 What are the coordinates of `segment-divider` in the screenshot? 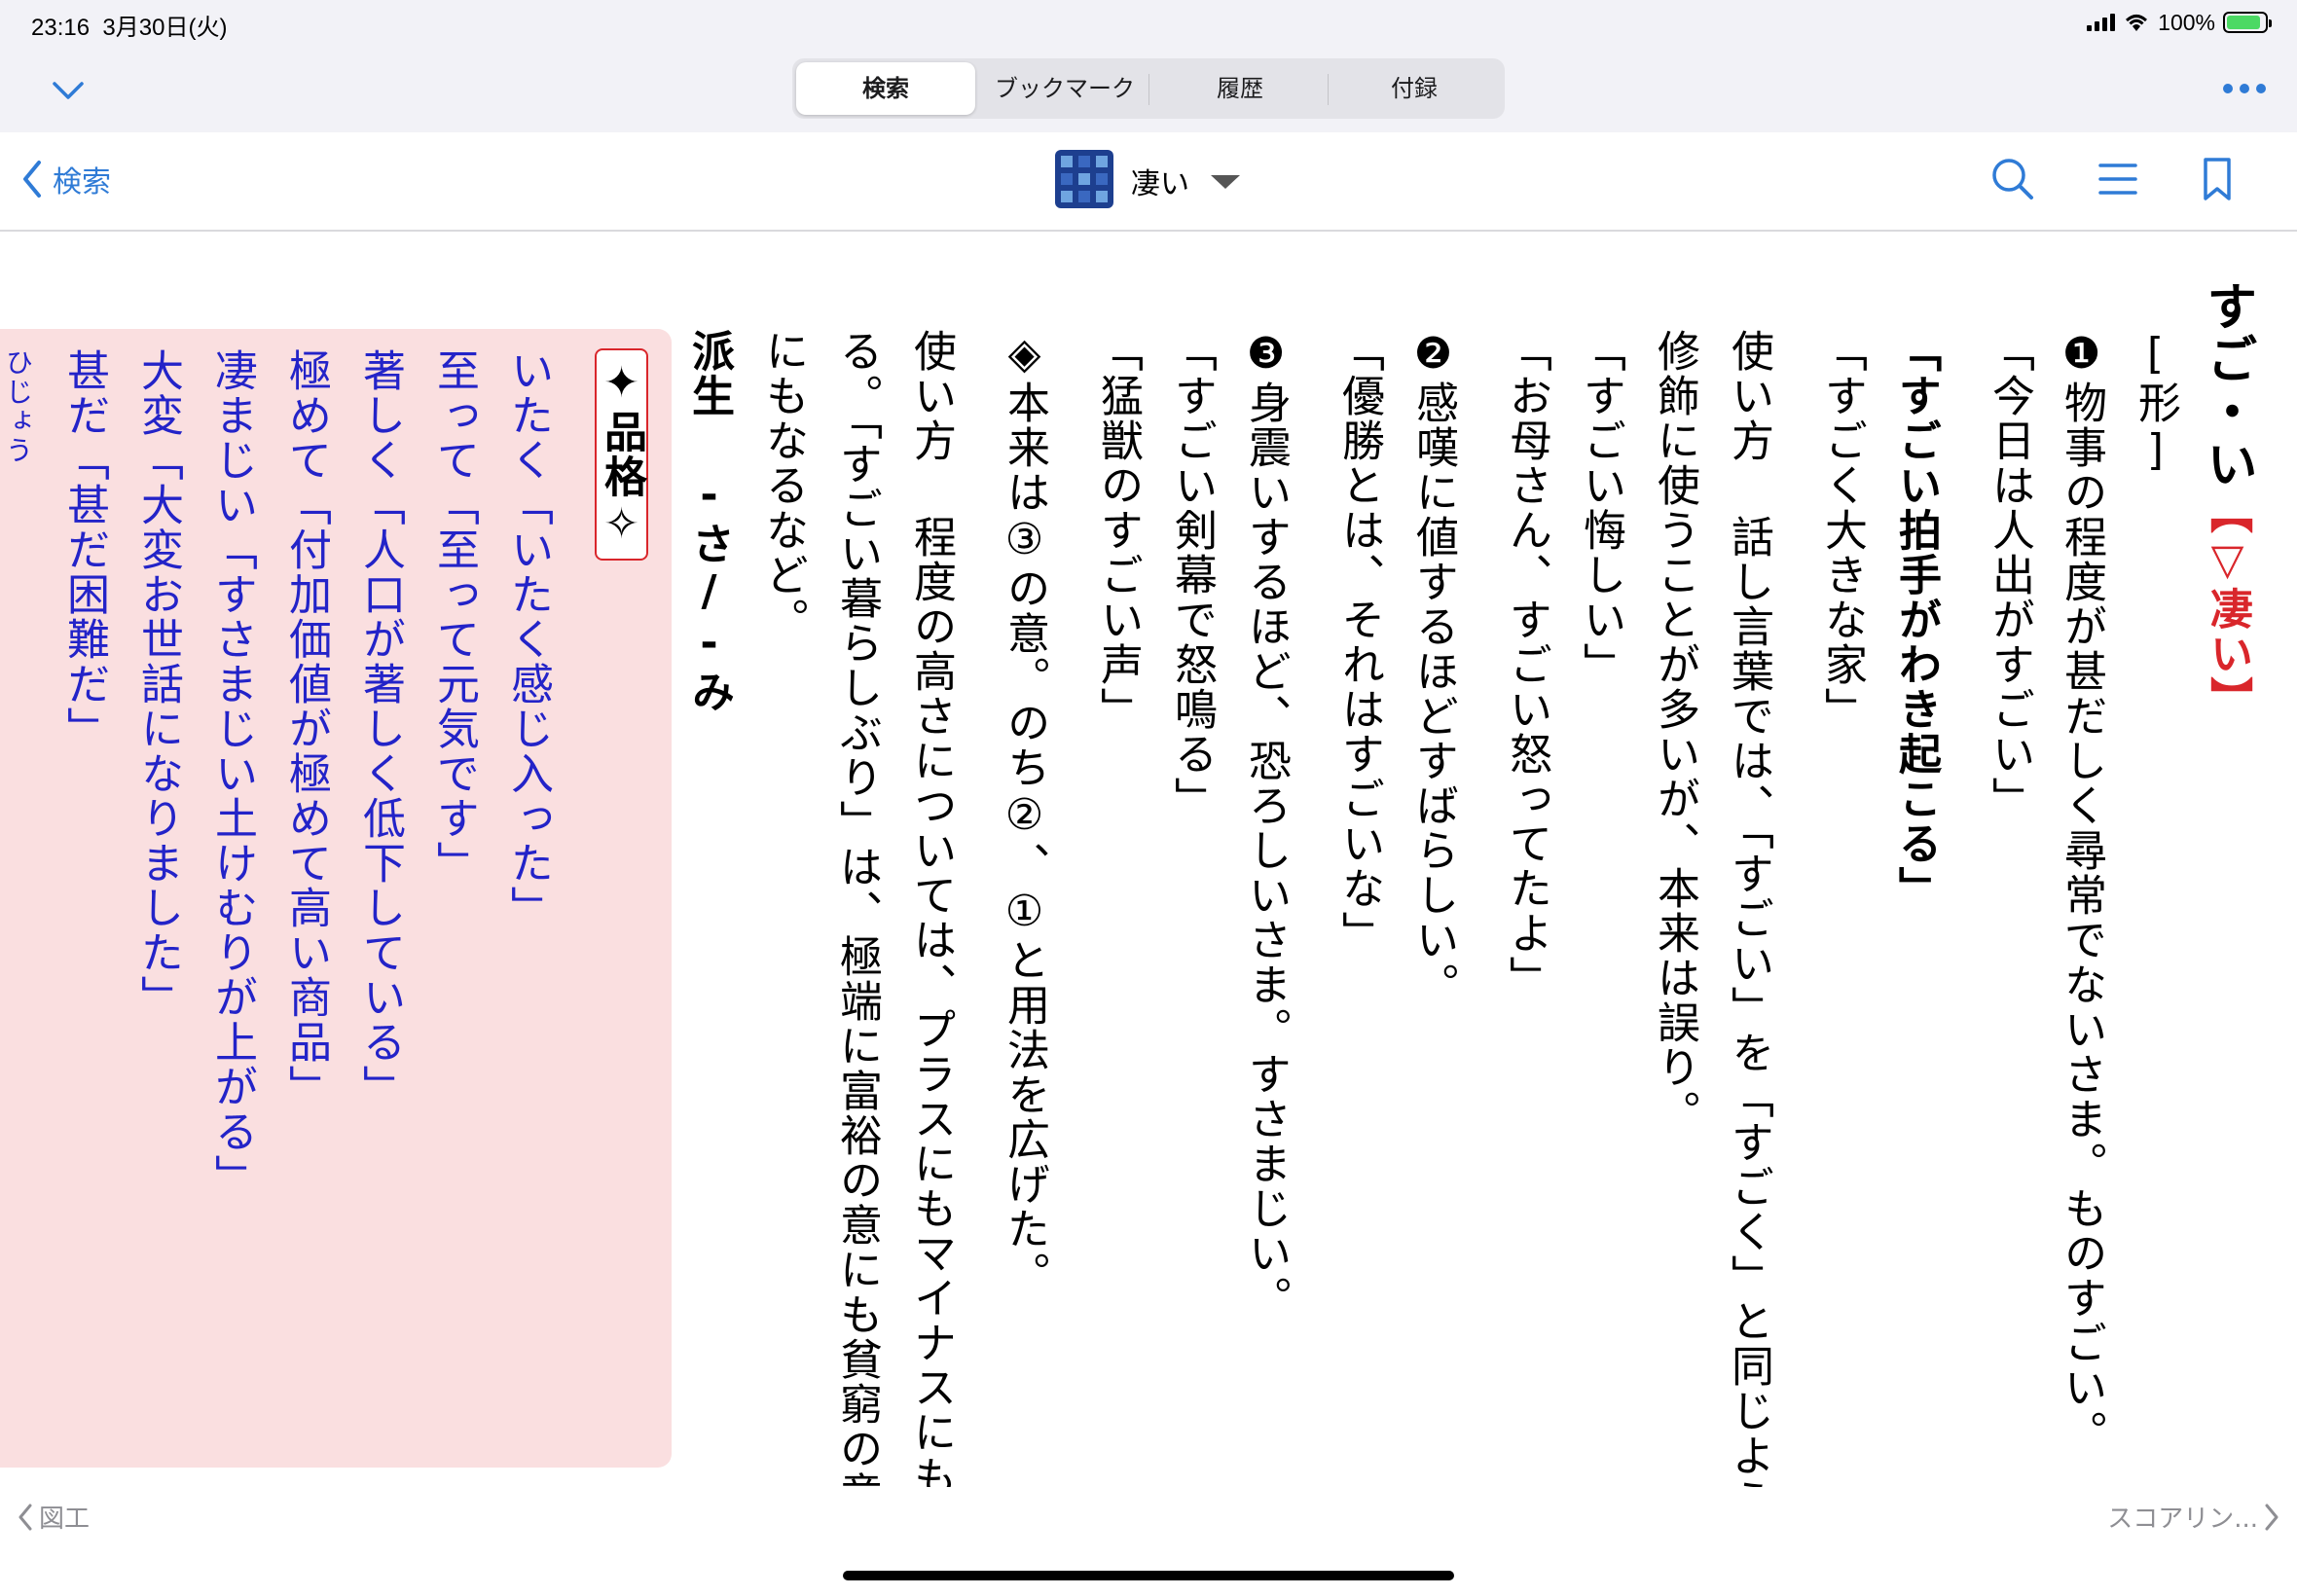 It's located at (1148, 89).